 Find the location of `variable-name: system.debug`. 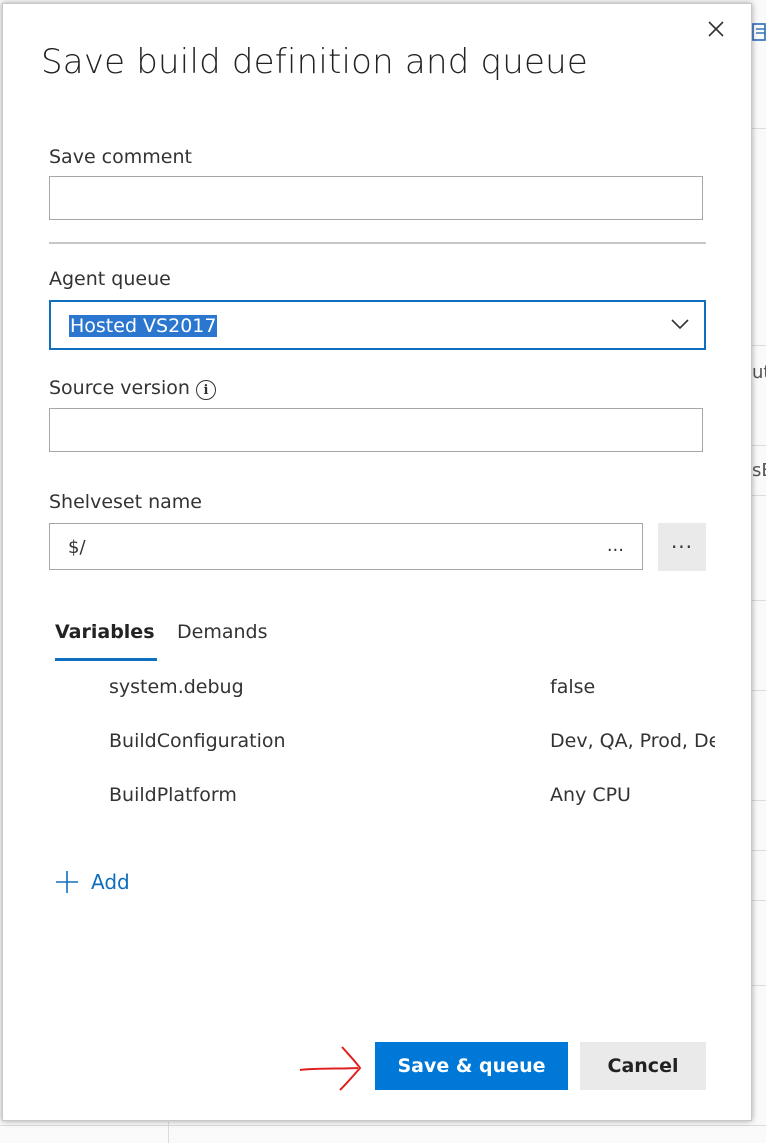

variable-name: system.debug is located at coordinates (176, 687).